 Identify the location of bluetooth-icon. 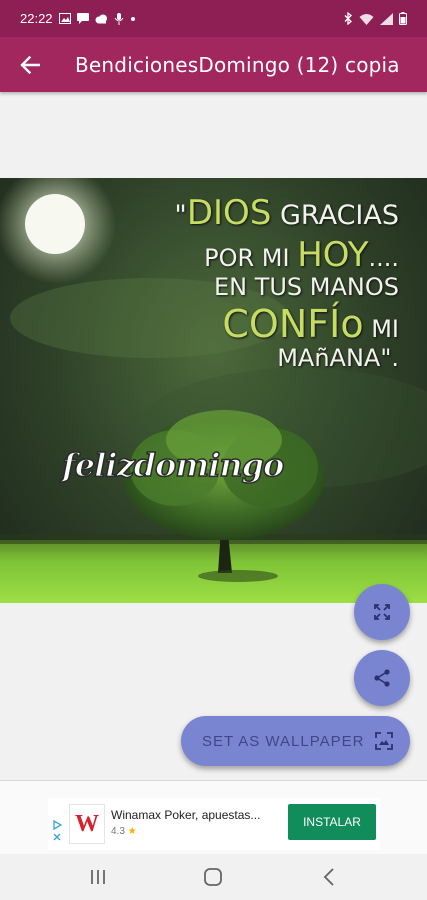
(348, 18).